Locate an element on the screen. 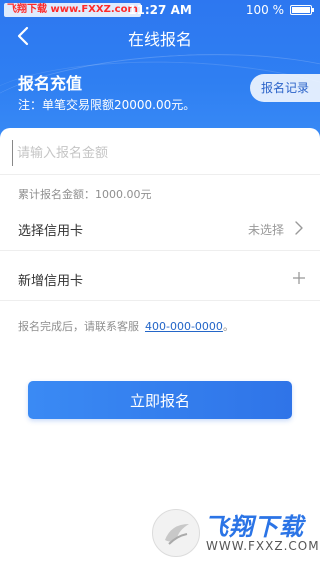  service-phone-link: 400-000-0000 is located at coordinates (184, 326).